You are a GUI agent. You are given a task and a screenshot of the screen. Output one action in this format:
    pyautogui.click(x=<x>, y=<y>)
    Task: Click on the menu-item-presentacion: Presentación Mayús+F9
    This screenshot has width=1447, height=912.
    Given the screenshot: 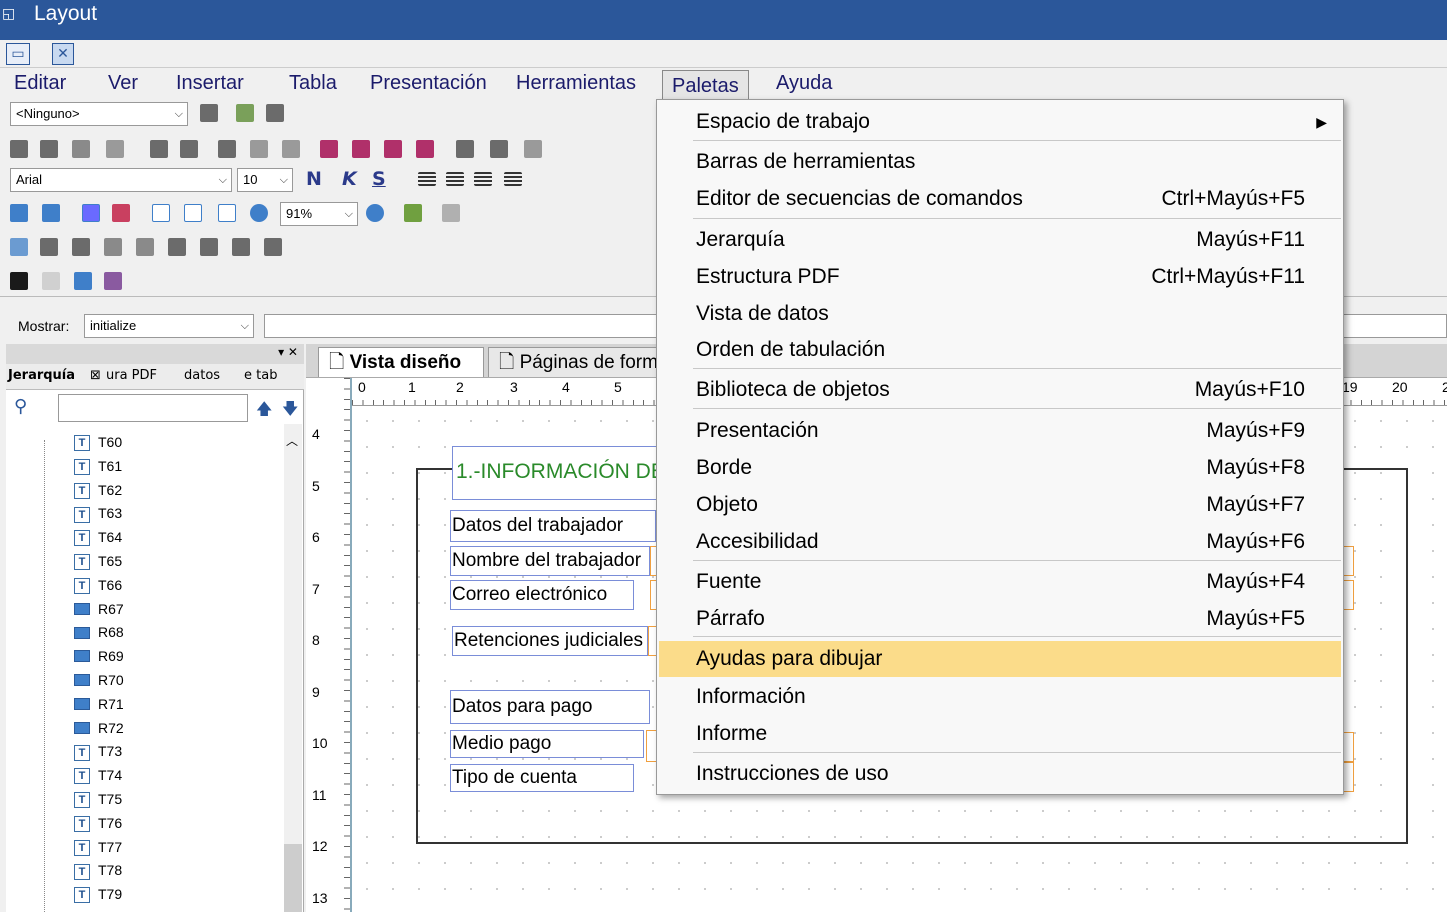 What is the action you would take?
    pyautogui.click(x=1000, y=431)
    